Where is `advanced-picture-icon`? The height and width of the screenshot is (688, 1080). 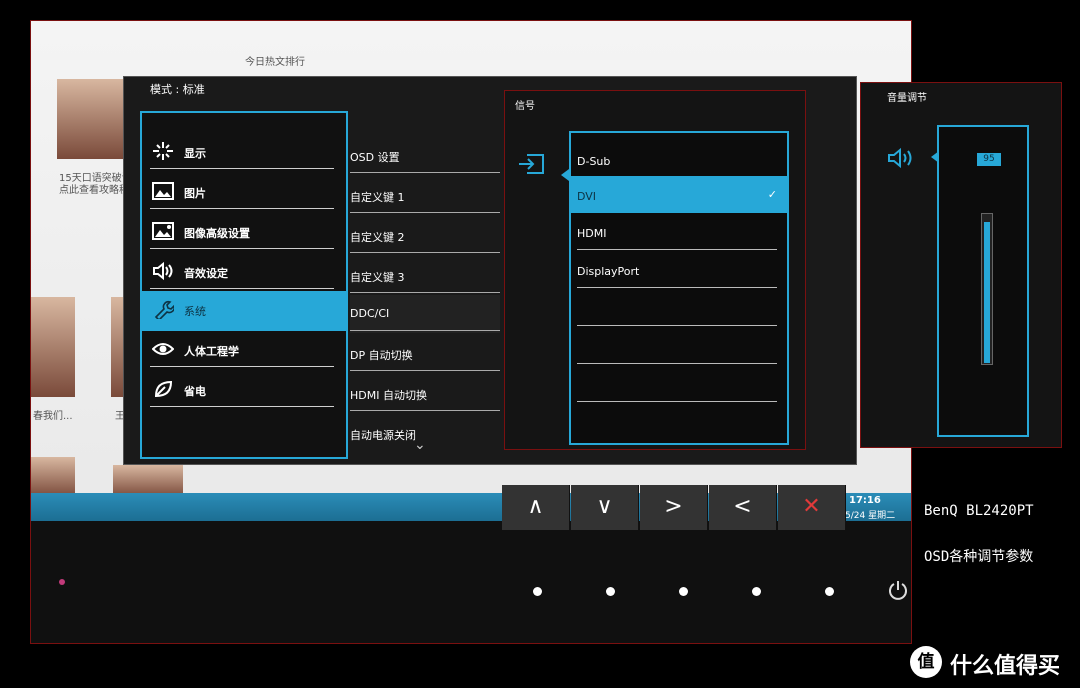 advanced-picture-icon is located at coordinates (163, 231).